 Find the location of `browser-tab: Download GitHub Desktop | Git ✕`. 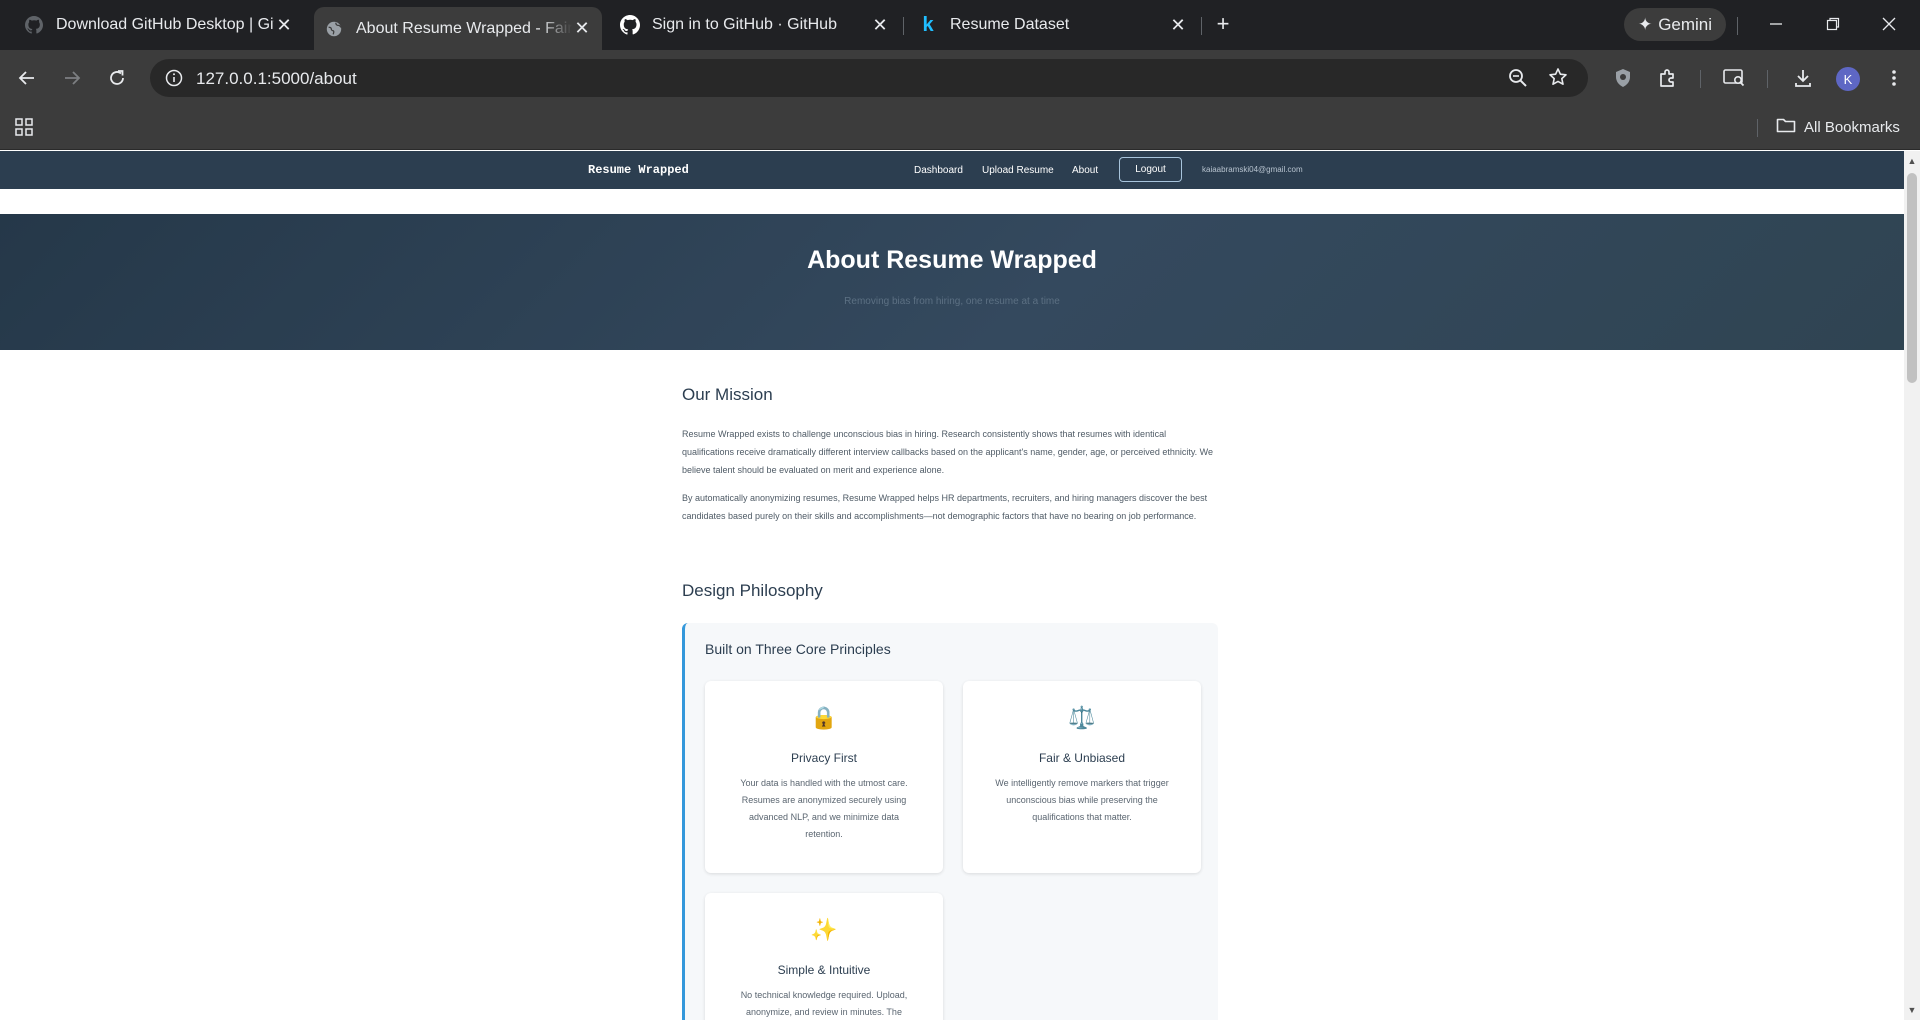

browser-tab: Download GitHub Desktop | Git ✕ is located at coordinates (159, 25).